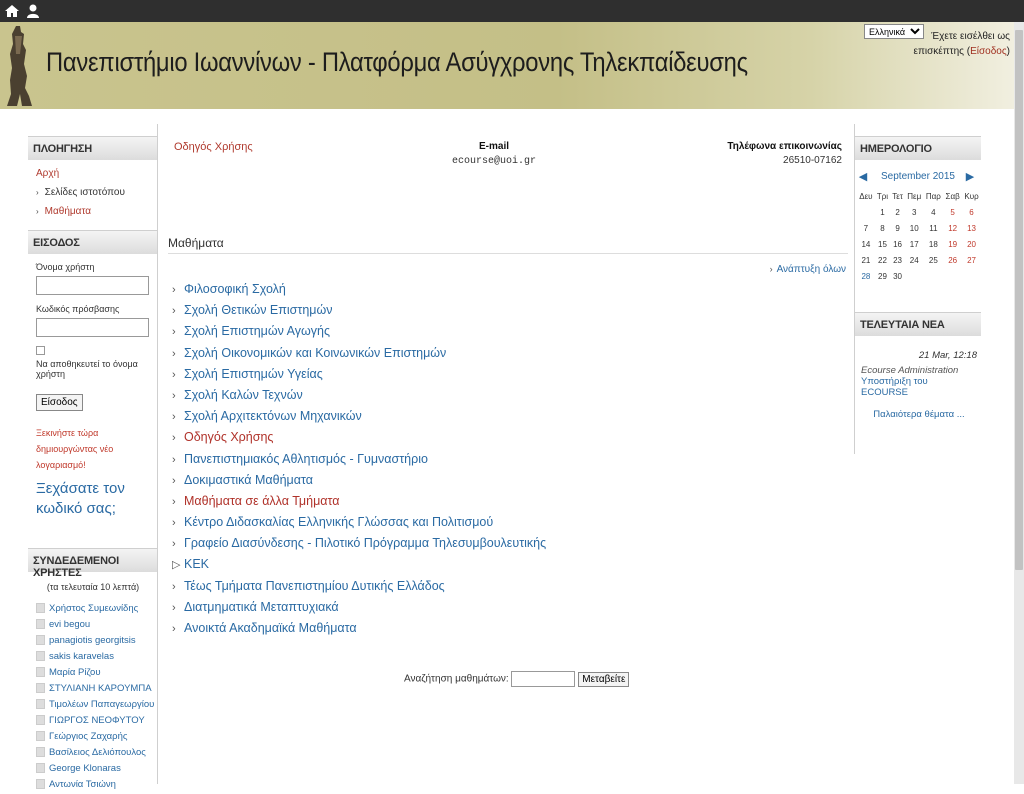  What do you see at coordinates (235, 289) in the screenshot?
I see `course-category-link: Φιλοσοφική Σχολή` at bounding box center [235, 289].